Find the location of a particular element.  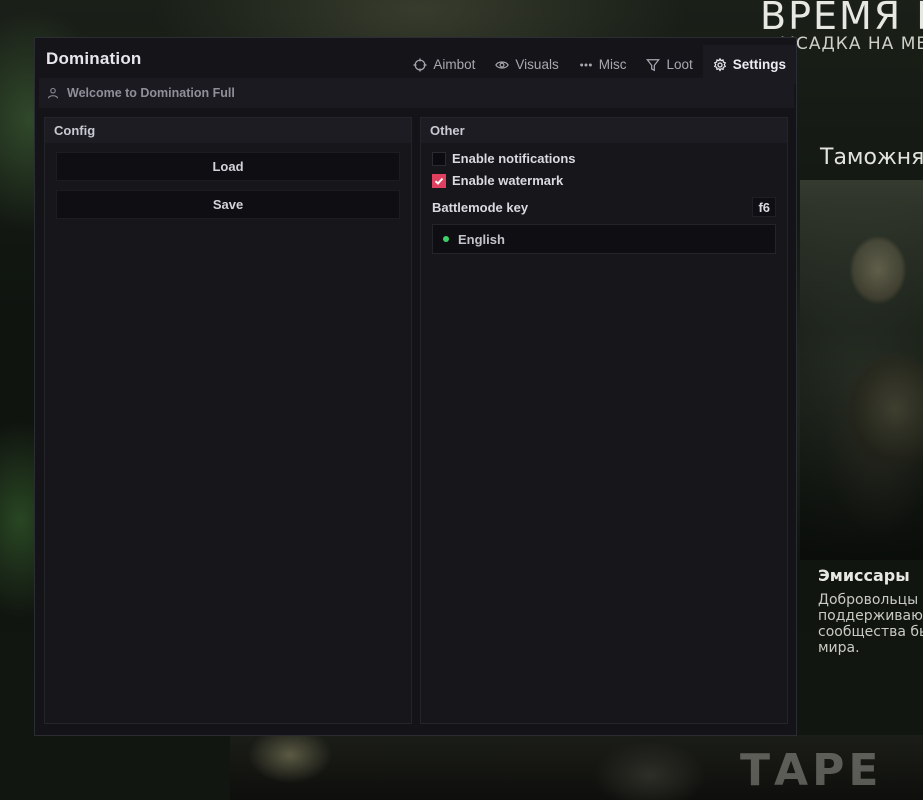

background-title: ВРЕМЯ П is located at coordinates (841, 19).